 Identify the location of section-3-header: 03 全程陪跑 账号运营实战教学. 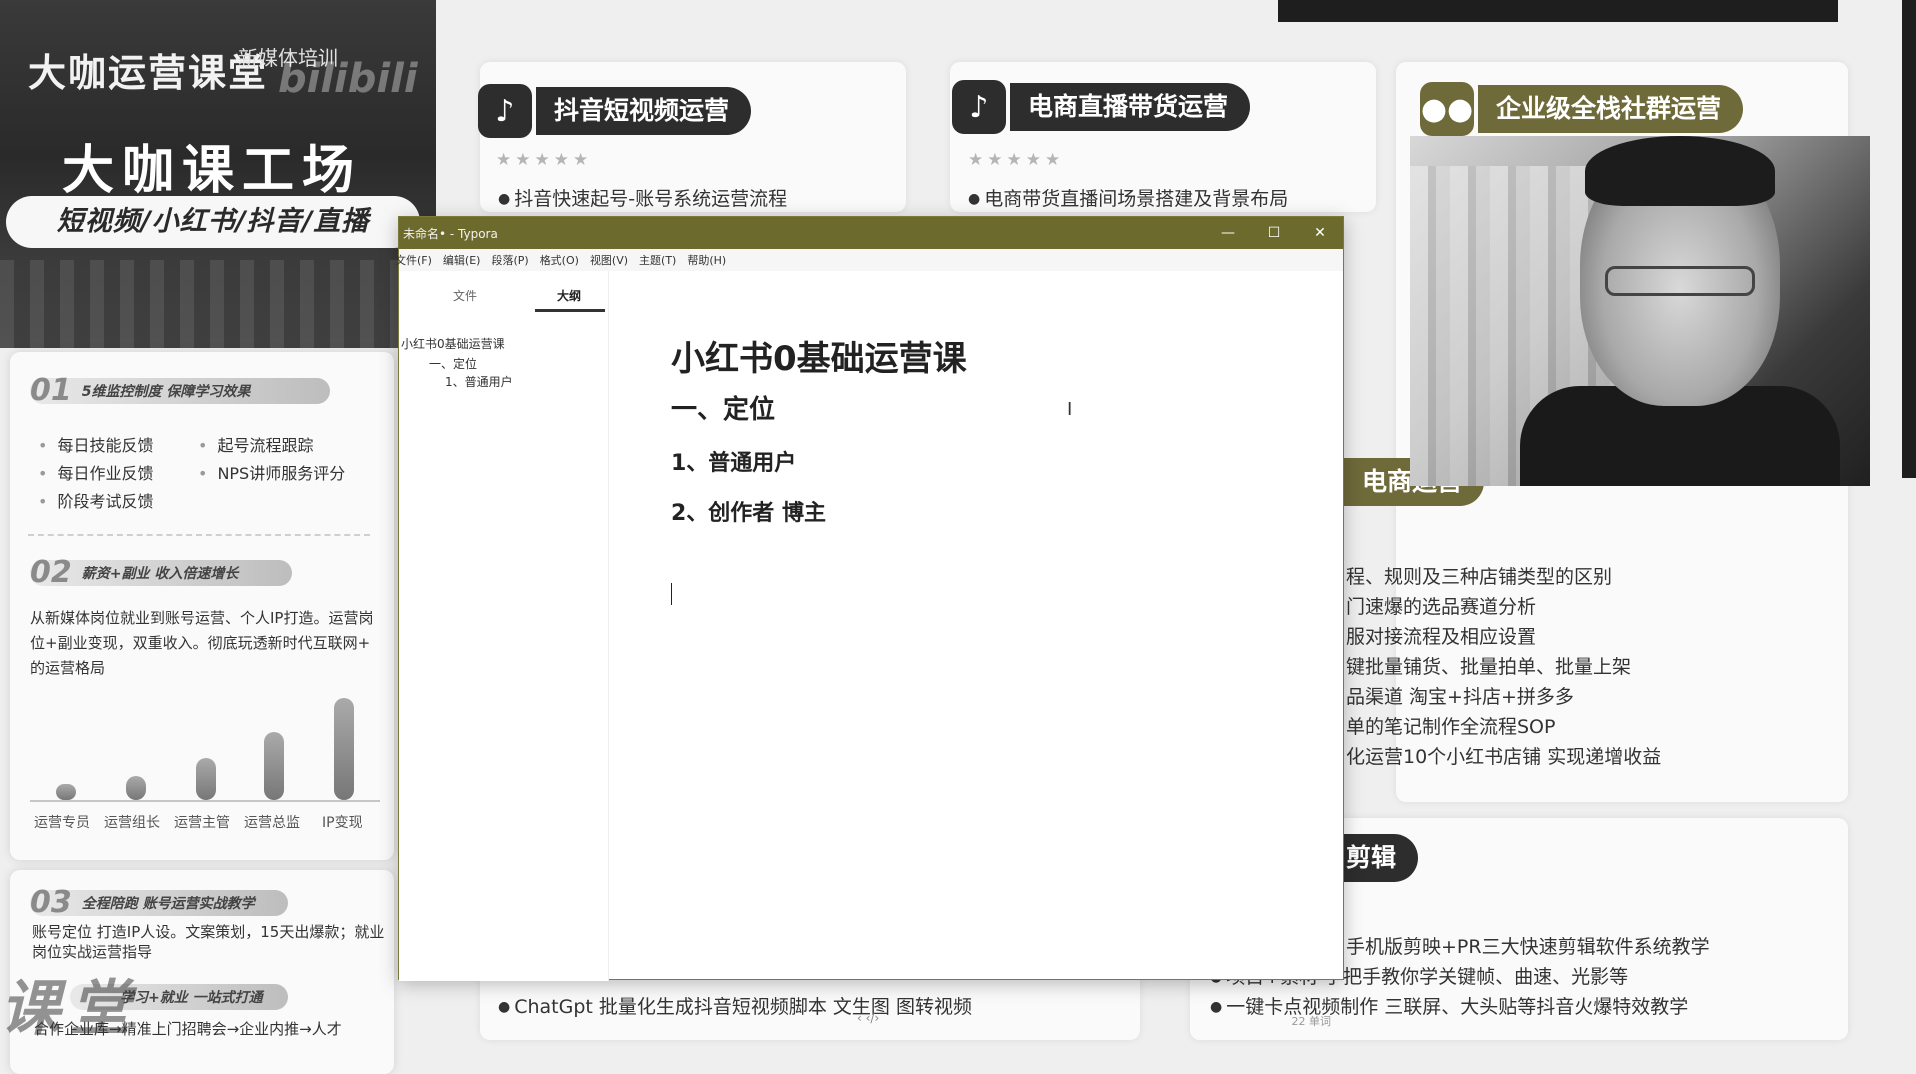
(159, 902).